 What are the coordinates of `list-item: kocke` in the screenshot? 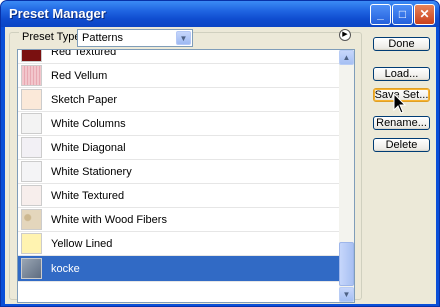 It's located at (179, 269).